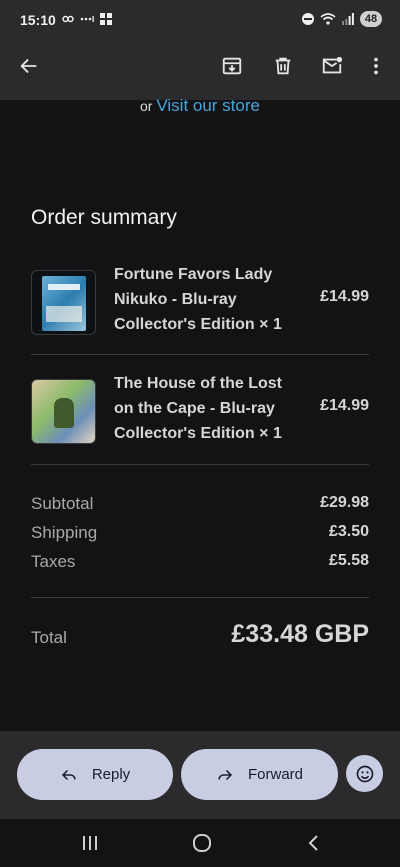  What do you see at coordinates (275, 774) in the screenshot?
I see `forward-label: Forward` at bounding box center [275, 774].